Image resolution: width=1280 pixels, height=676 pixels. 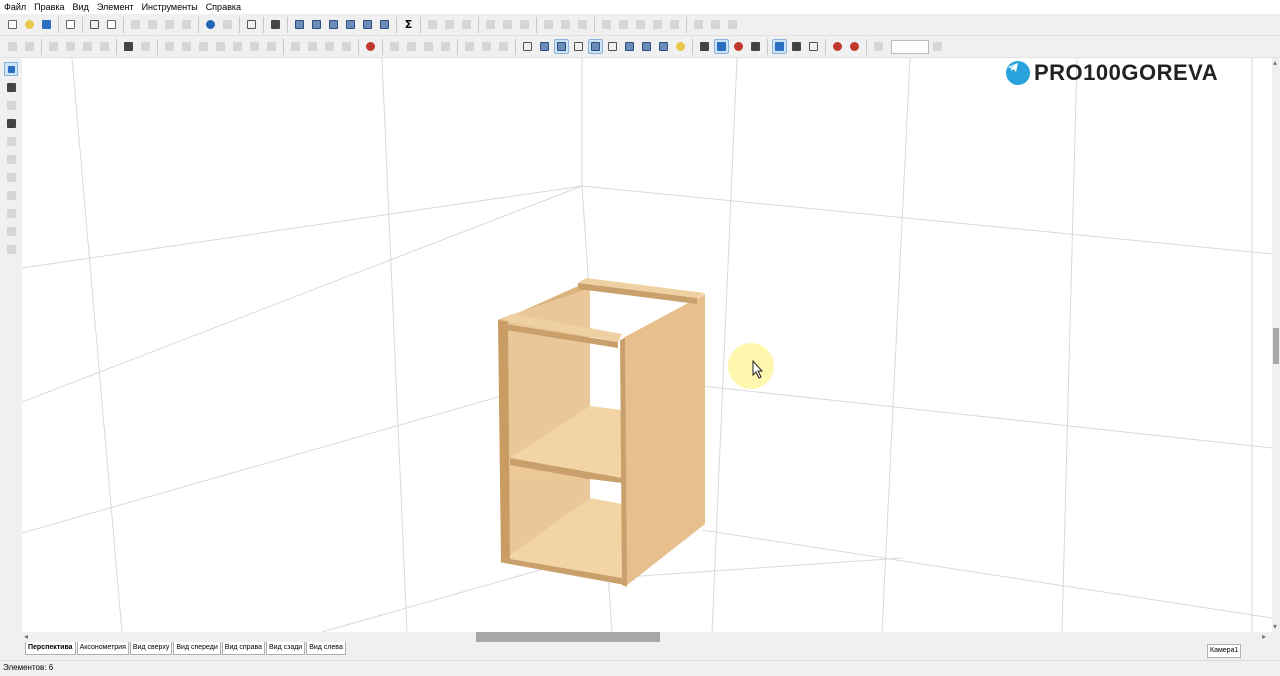 I want to click on measure-tool-button, so click(x=11, y=105).